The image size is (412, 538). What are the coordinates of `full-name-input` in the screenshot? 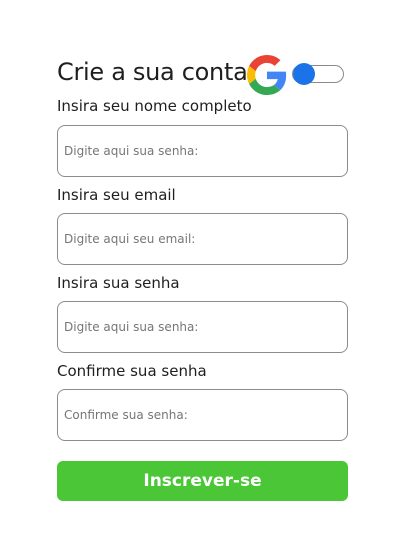 It's located at (202, 151).